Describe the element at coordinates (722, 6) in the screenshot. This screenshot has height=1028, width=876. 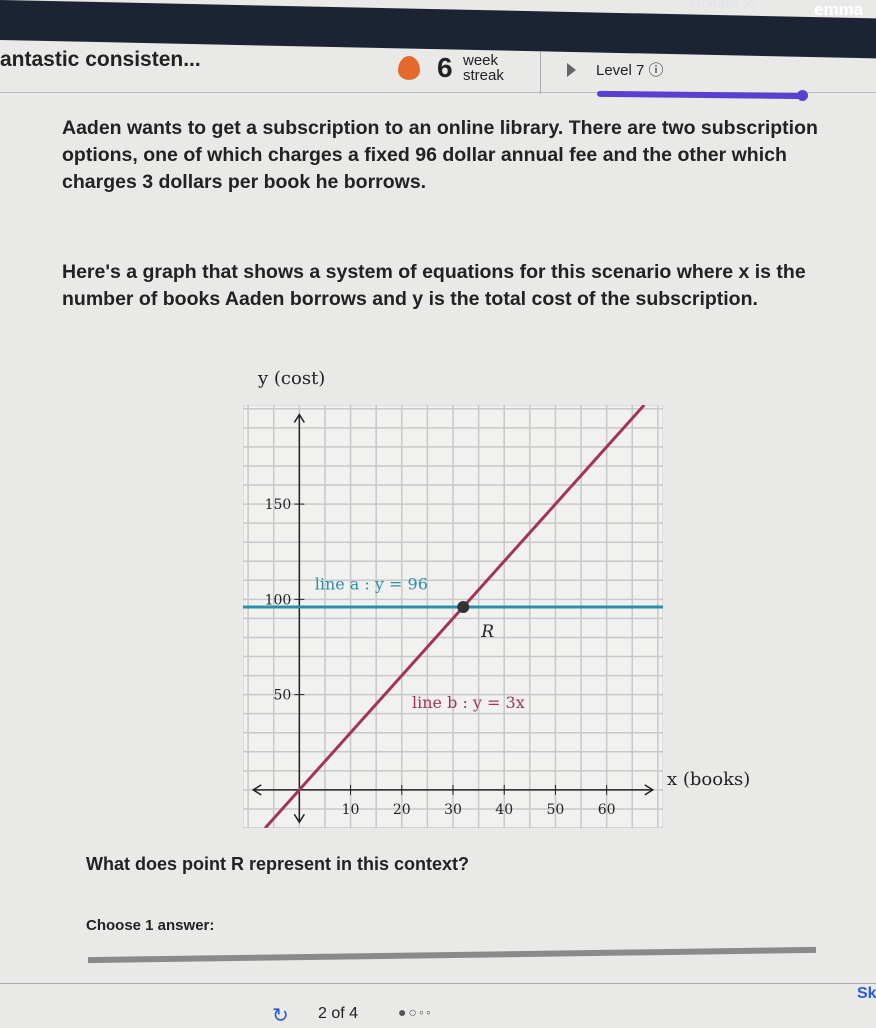
I see `donate-link: Donate ↗` at that location.